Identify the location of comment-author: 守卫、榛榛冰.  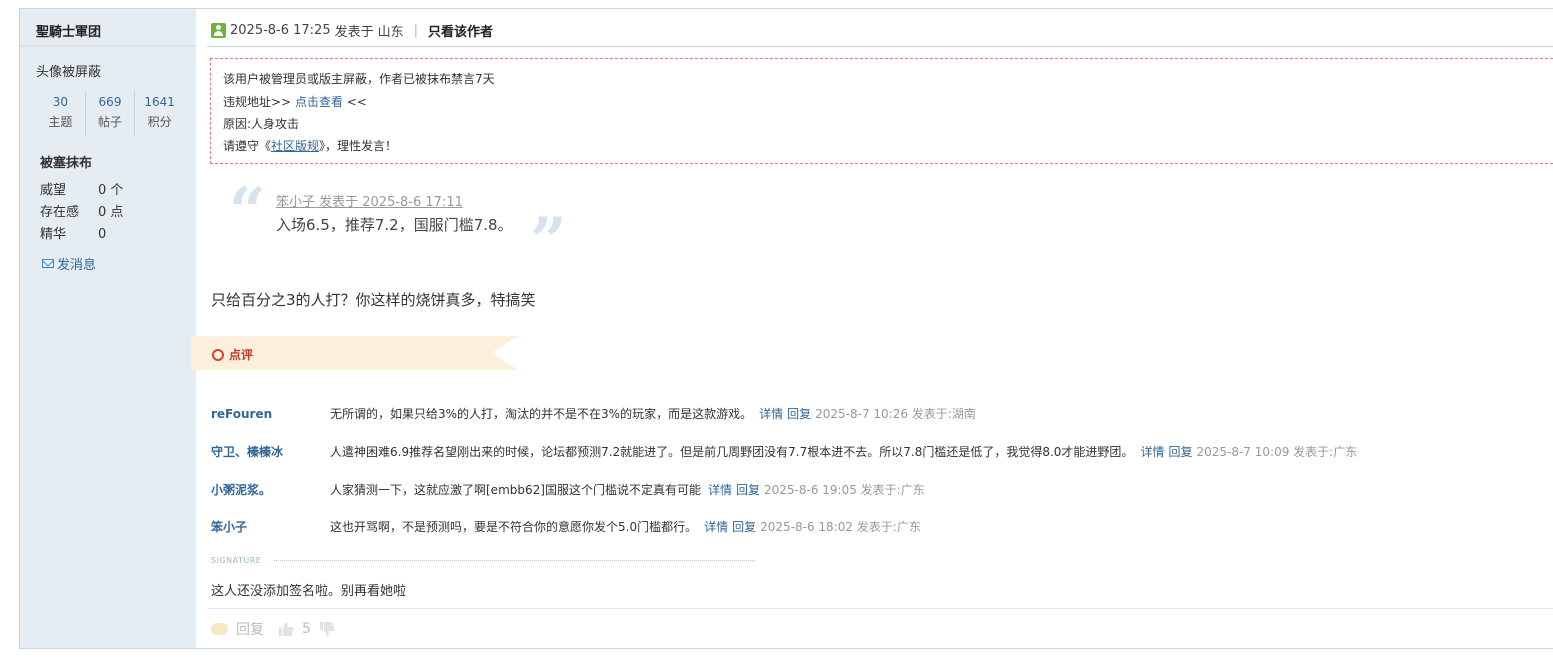
(270, 451).